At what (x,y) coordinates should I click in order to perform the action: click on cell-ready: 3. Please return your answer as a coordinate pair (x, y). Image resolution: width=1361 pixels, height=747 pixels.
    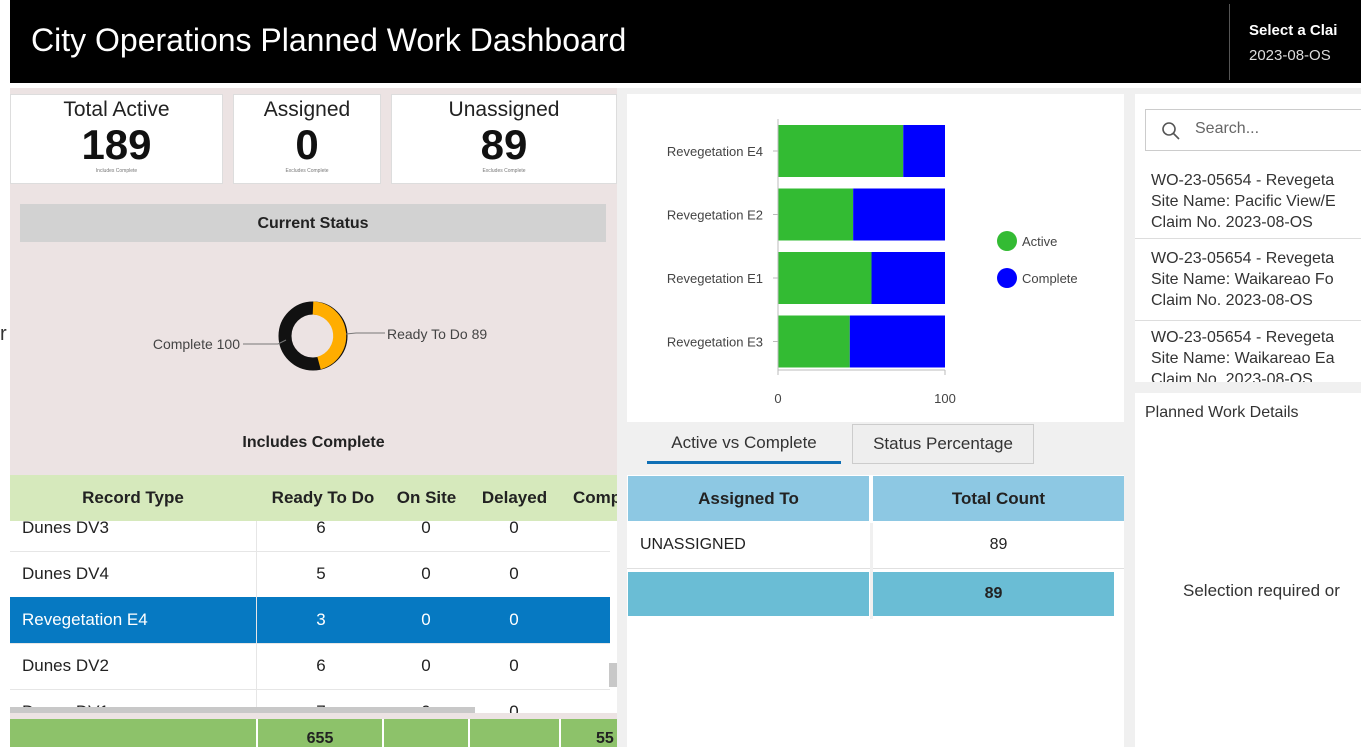
    Looking at the image, I should click on (321, 619).